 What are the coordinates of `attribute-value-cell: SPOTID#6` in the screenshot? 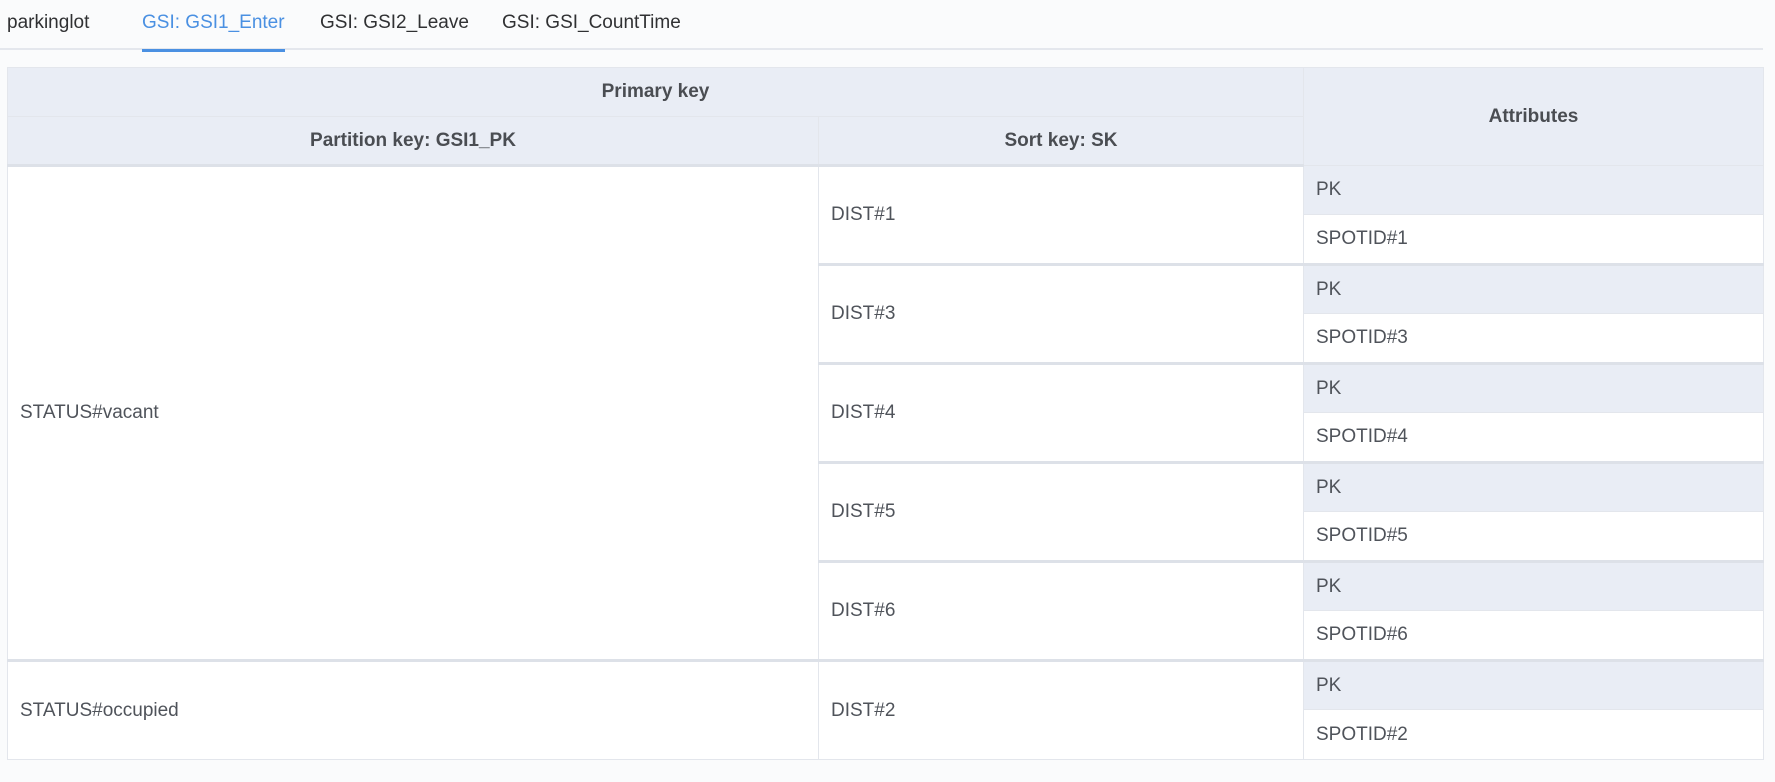 It's located at (1533, 636).